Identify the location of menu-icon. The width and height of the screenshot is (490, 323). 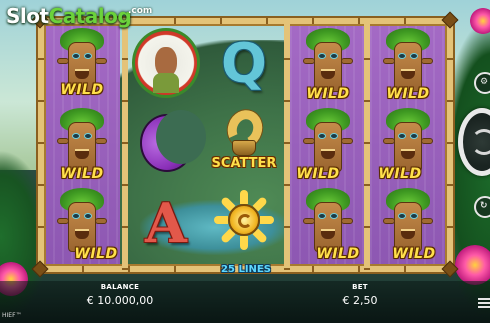
(484, 303).